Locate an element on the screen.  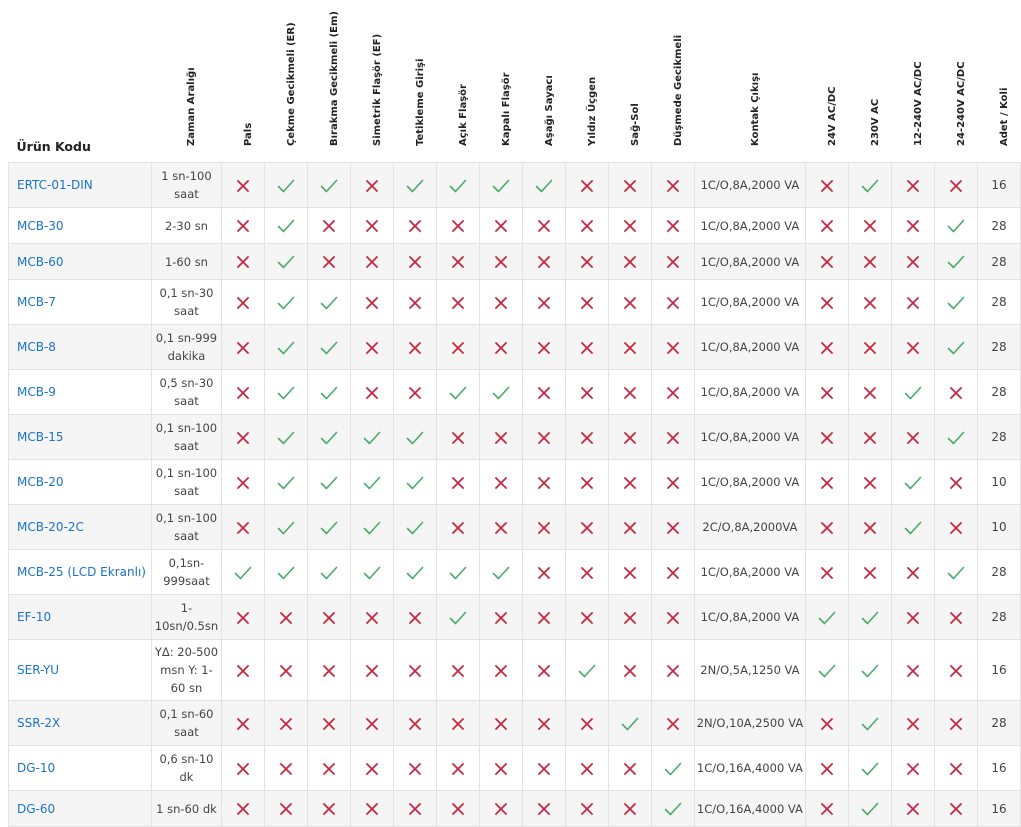
product-code-link: MCB-30 is located at coordinates (40, 226).